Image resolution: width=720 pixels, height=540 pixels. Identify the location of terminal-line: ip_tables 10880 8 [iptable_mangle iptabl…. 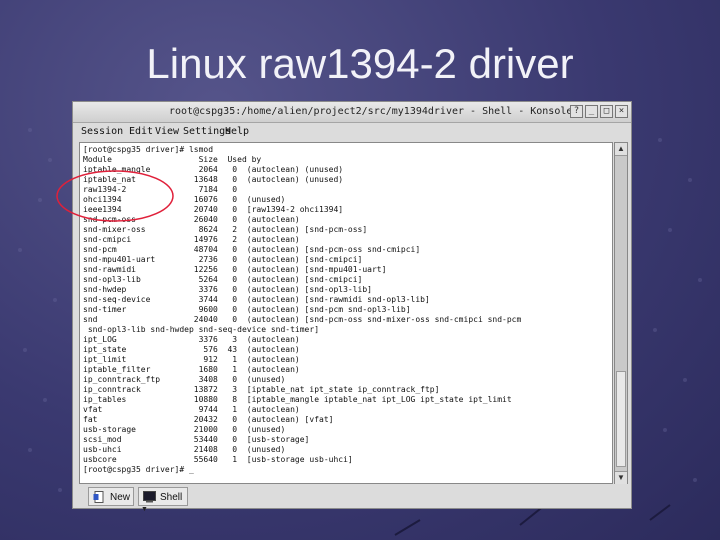
(297, 399).